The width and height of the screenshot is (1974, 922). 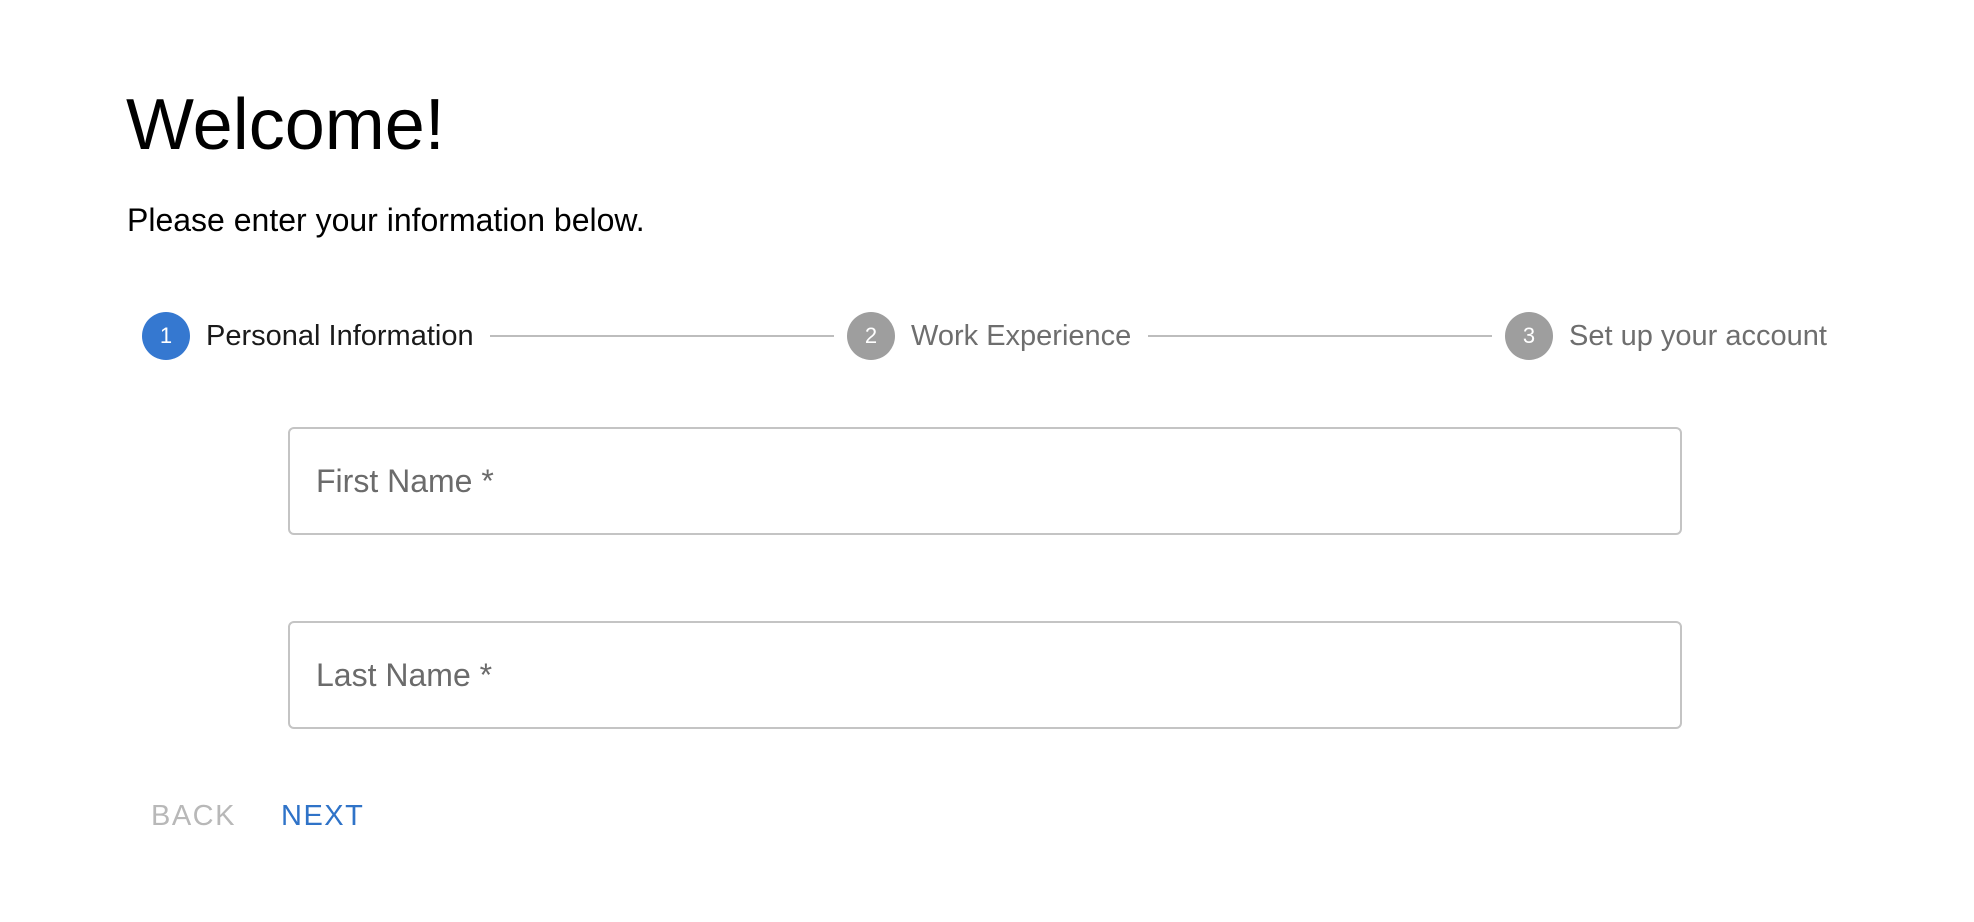 I want to click on last-name-field, so click(x=985, y=675).